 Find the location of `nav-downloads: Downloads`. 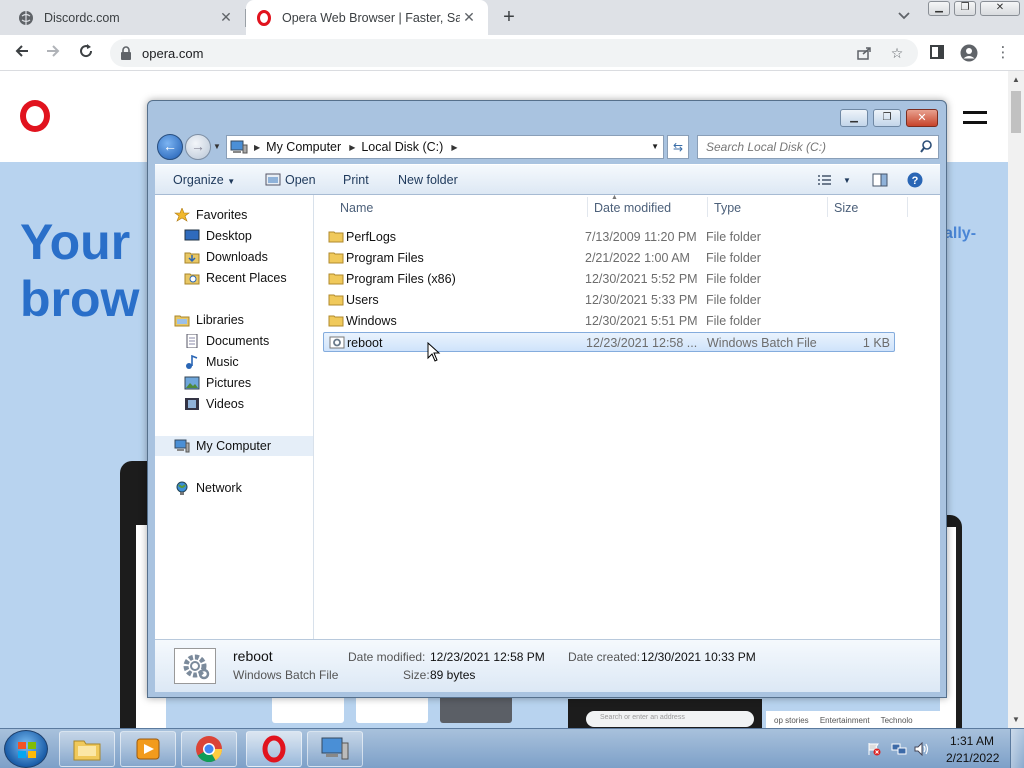

nav-downloads: Downloads is located at coordinates (234, 257).